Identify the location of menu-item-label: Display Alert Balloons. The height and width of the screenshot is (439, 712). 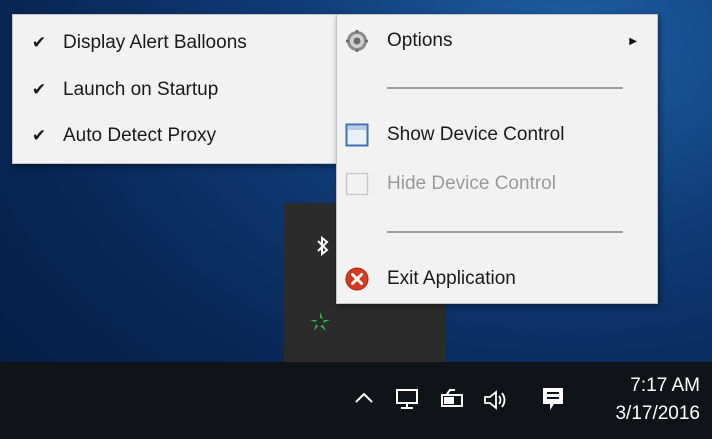
(155, 42).